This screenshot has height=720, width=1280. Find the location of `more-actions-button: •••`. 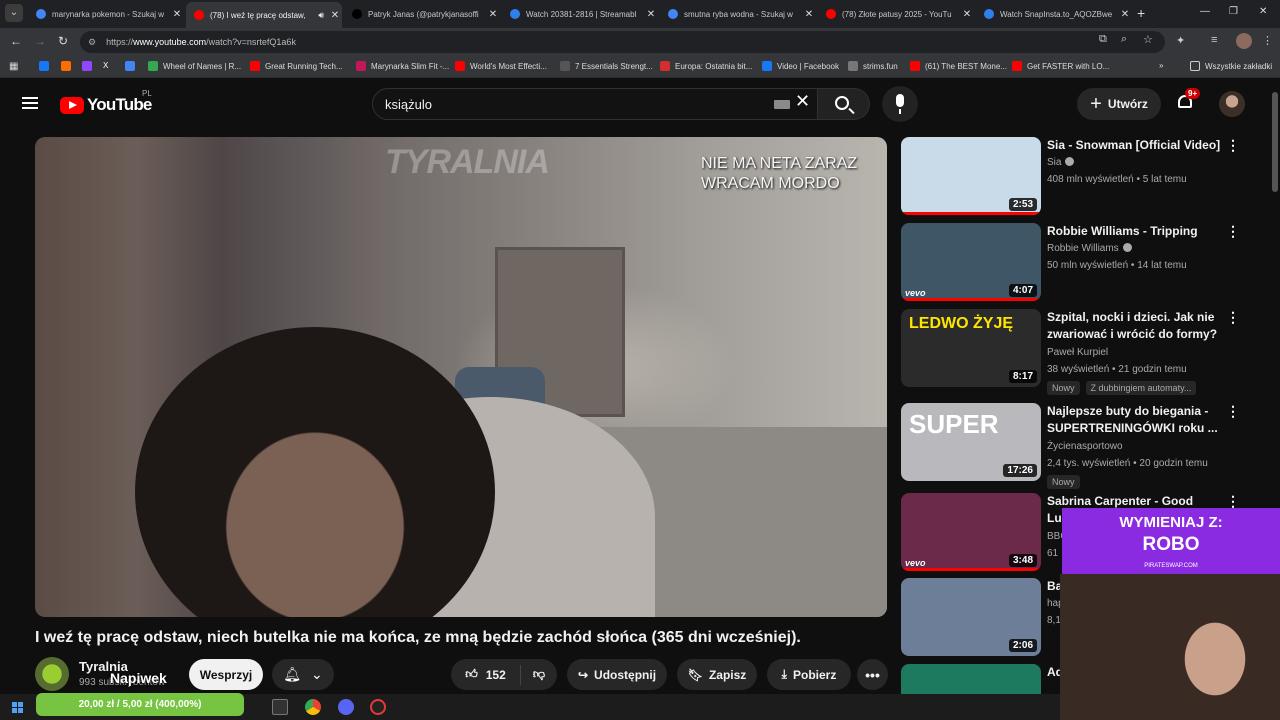

more-actions-button: ••• is located at coordinates (872, 674).